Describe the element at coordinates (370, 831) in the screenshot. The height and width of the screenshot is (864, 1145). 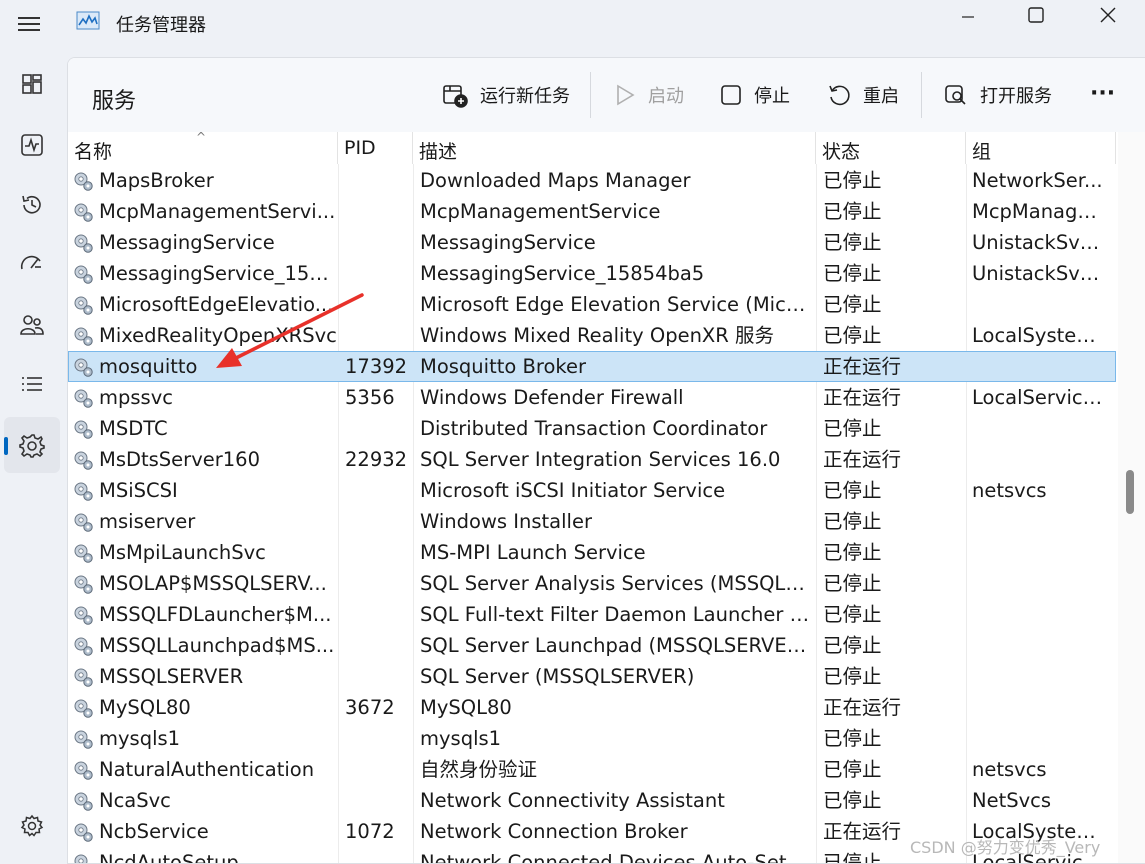
I see `service-pid: 1072` at that location.